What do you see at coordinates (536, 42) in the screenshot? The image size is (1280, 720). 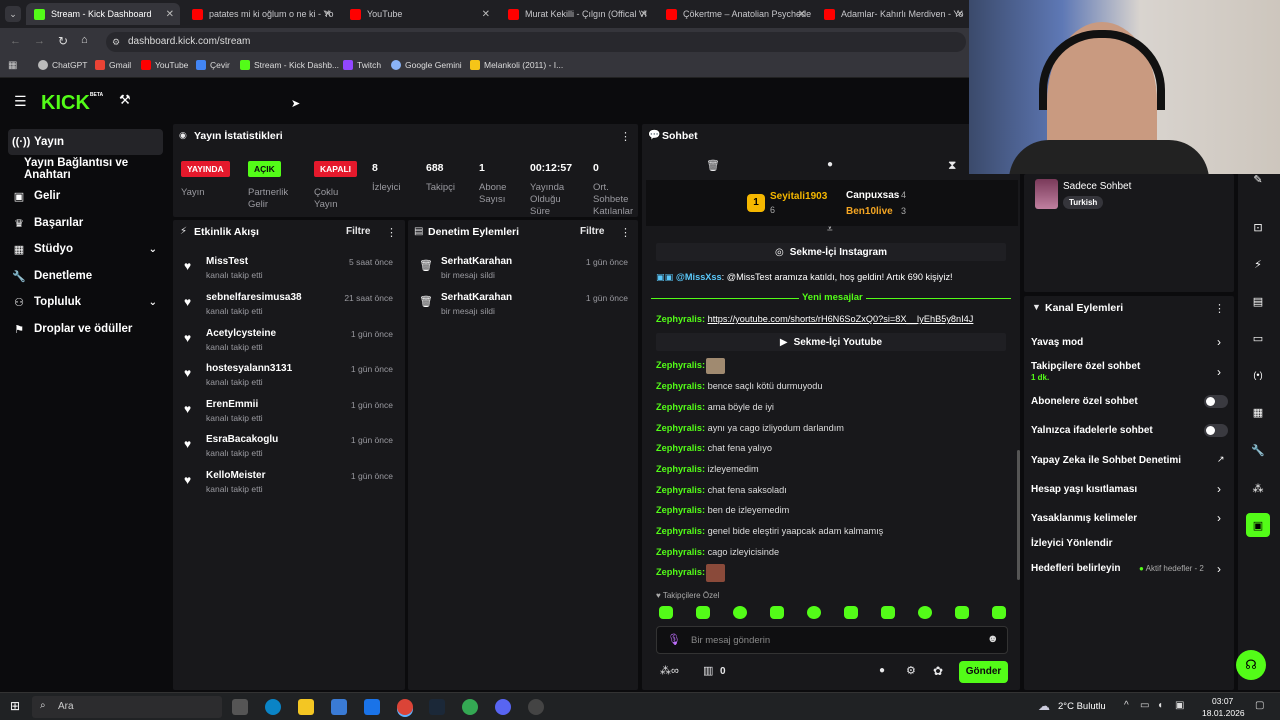 I see `url-field: ⚙ dashboard.kick.com/stream` at bounding box center [536, 42].